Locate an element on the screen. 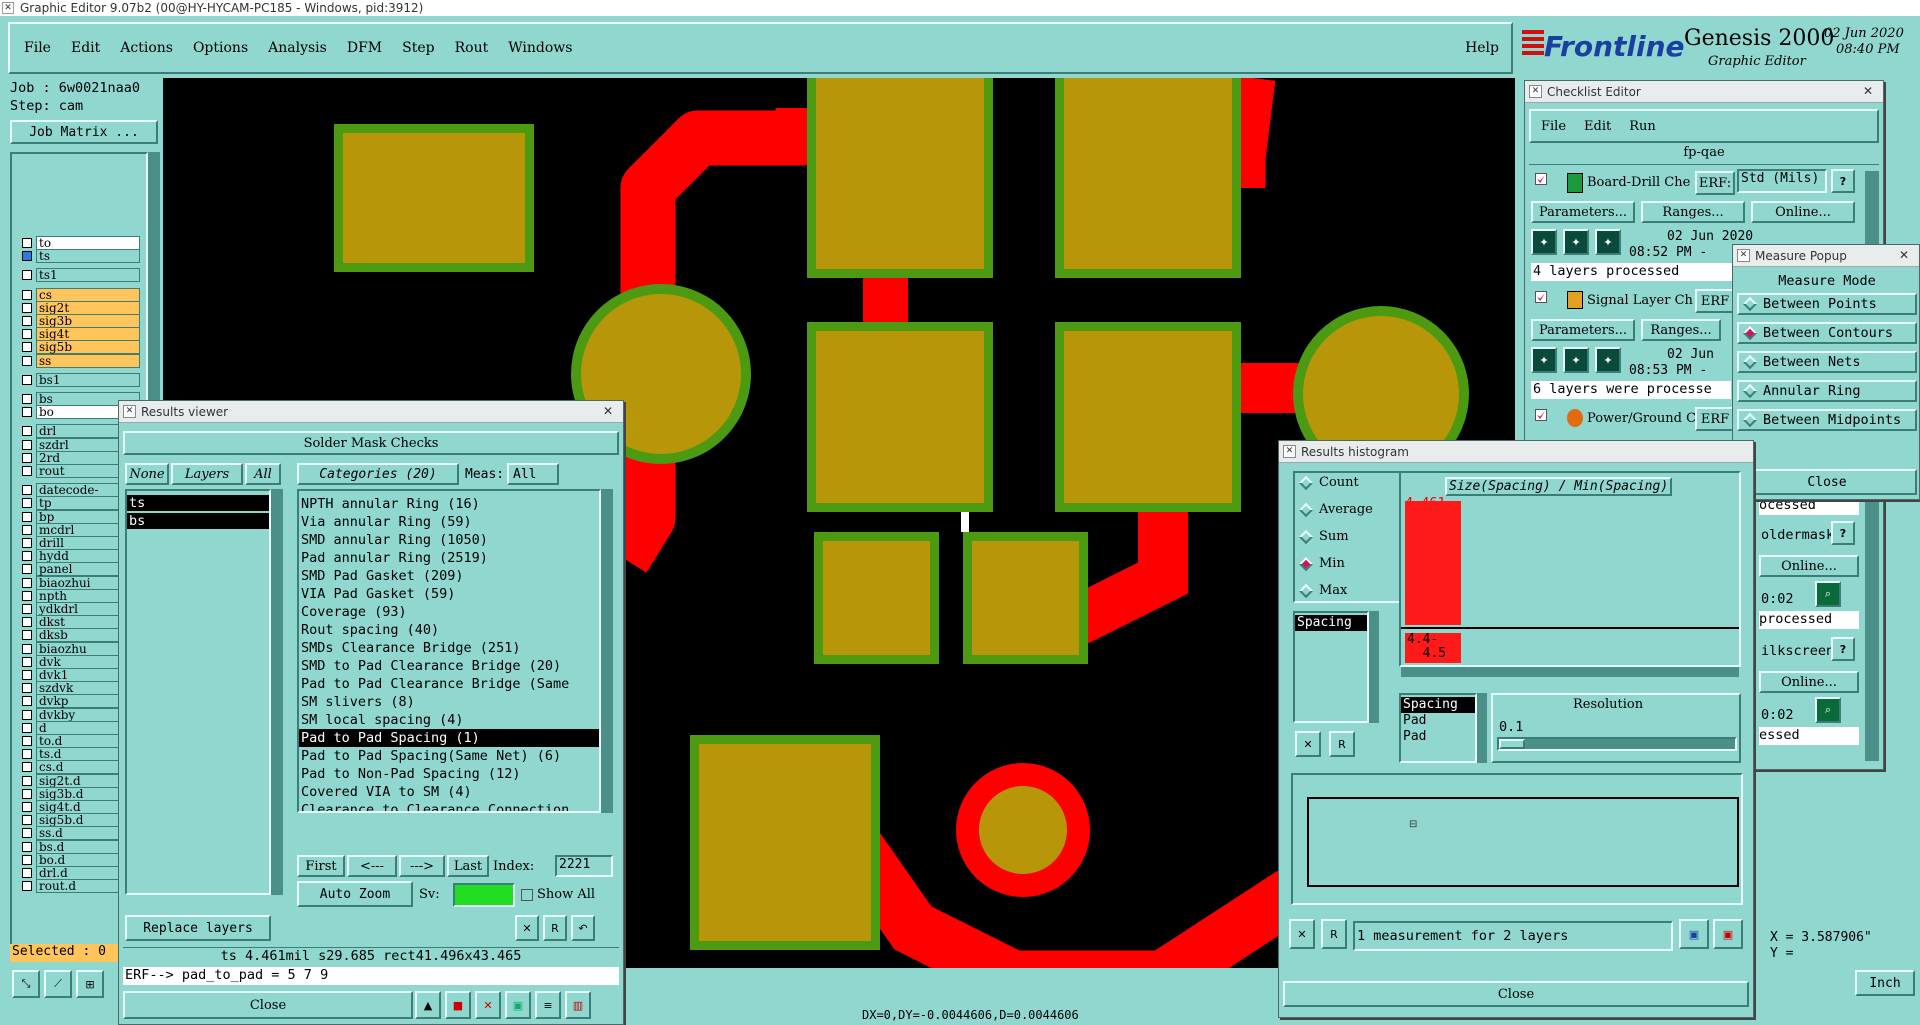 The image size is (1920, 1025). menu-step: Step is located at coordinates (418, 48).